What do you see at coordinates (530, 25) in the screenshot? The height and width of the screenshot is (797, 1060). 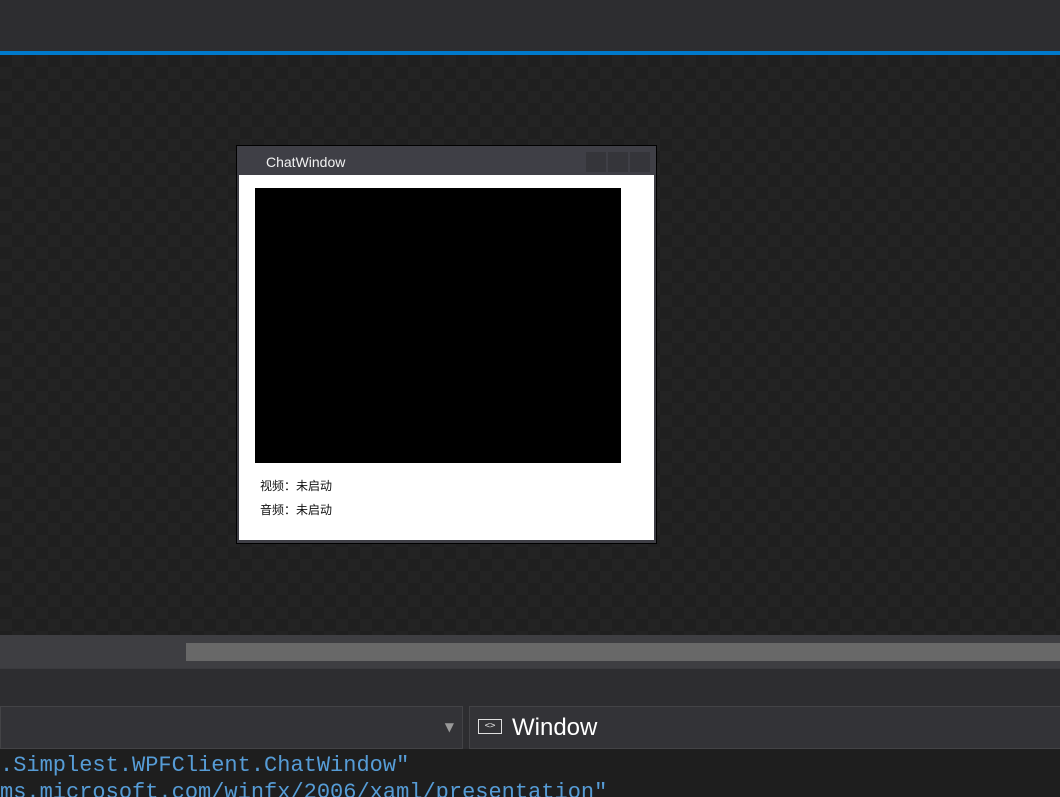 I see `document-tab-bar` at bounding box center [530, 25].